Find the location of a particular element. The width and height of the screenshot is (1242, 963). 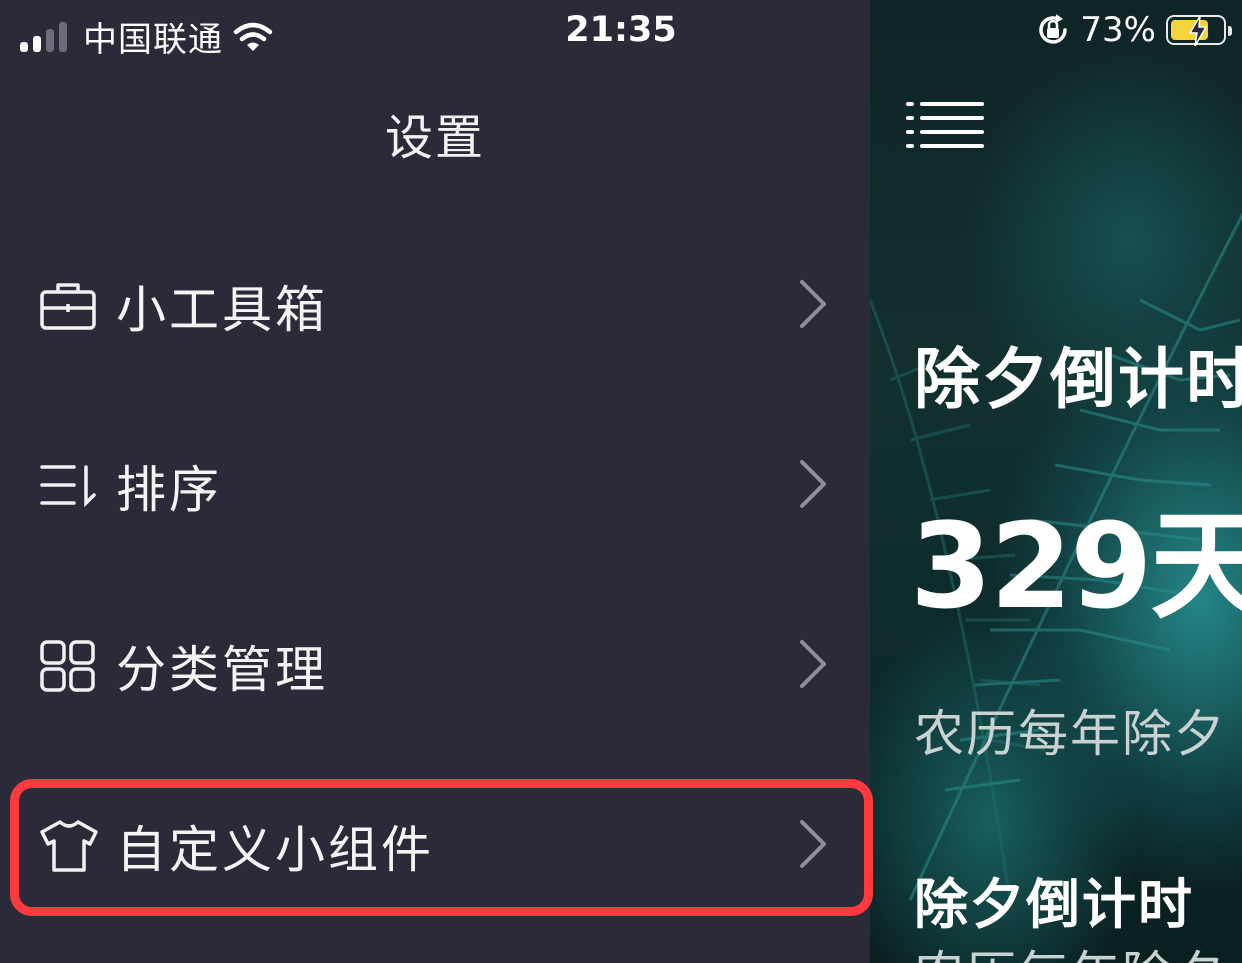

orientation-lock-icon is located at coordinates (1053, 29).